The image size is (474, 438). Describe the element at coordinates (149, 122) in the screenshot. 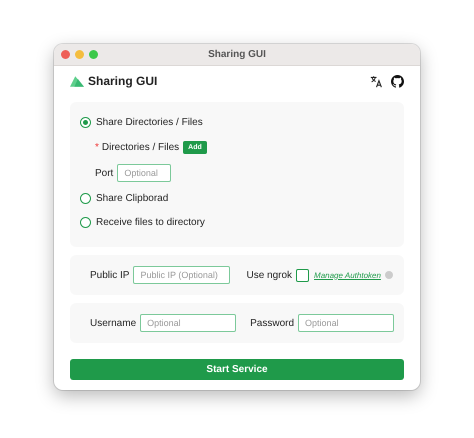

I see `radio-label: Share Directories / Files` at that location.